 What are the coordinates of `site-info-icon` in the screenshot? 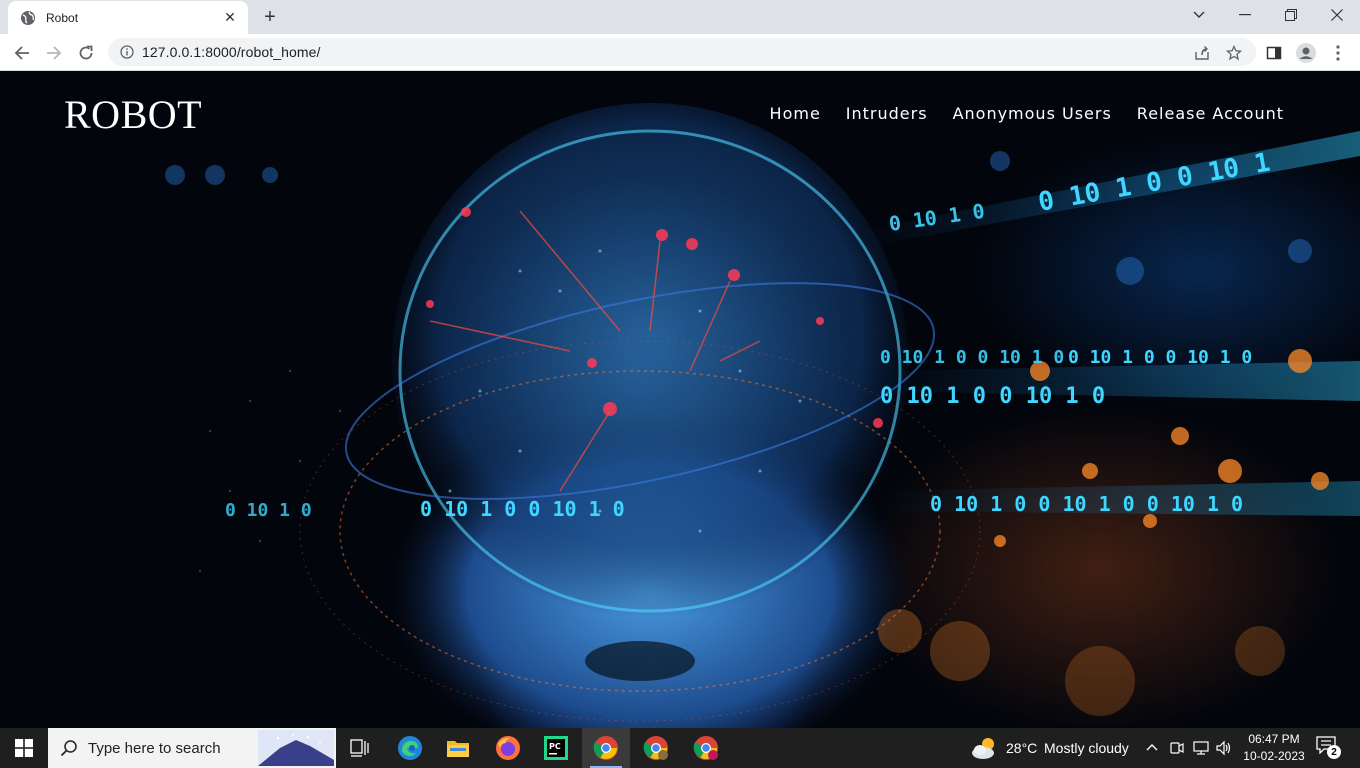 It's located at (127, 52).